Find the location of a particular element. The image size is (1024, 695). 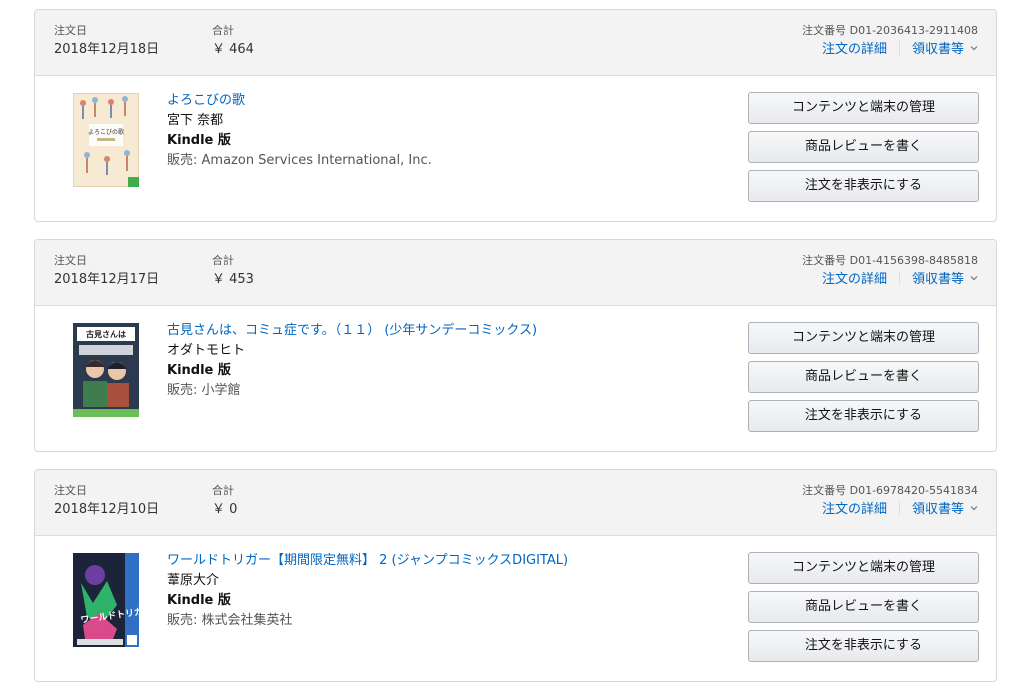

item-seller: 販売: 株式会社集英社 is located at coordinates (230, 620).